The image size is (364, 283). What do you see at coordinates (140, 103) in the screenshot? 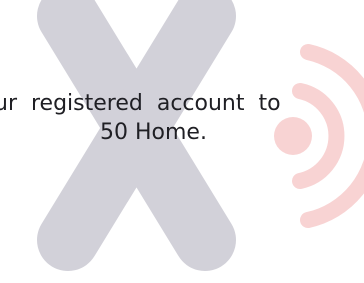
I see `message-line-1: ur registered account to` at bounding box center [140, 103].